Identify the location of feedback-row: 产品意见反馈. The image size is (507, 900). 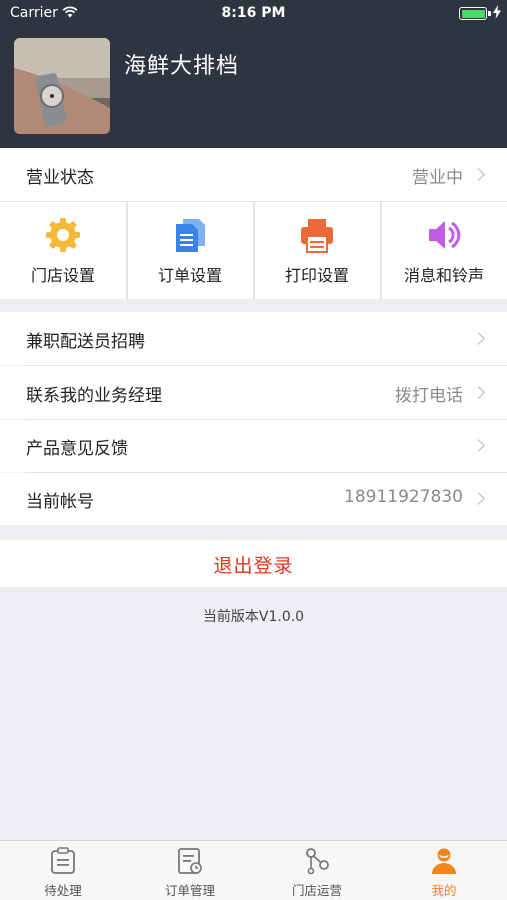
(253, 446).